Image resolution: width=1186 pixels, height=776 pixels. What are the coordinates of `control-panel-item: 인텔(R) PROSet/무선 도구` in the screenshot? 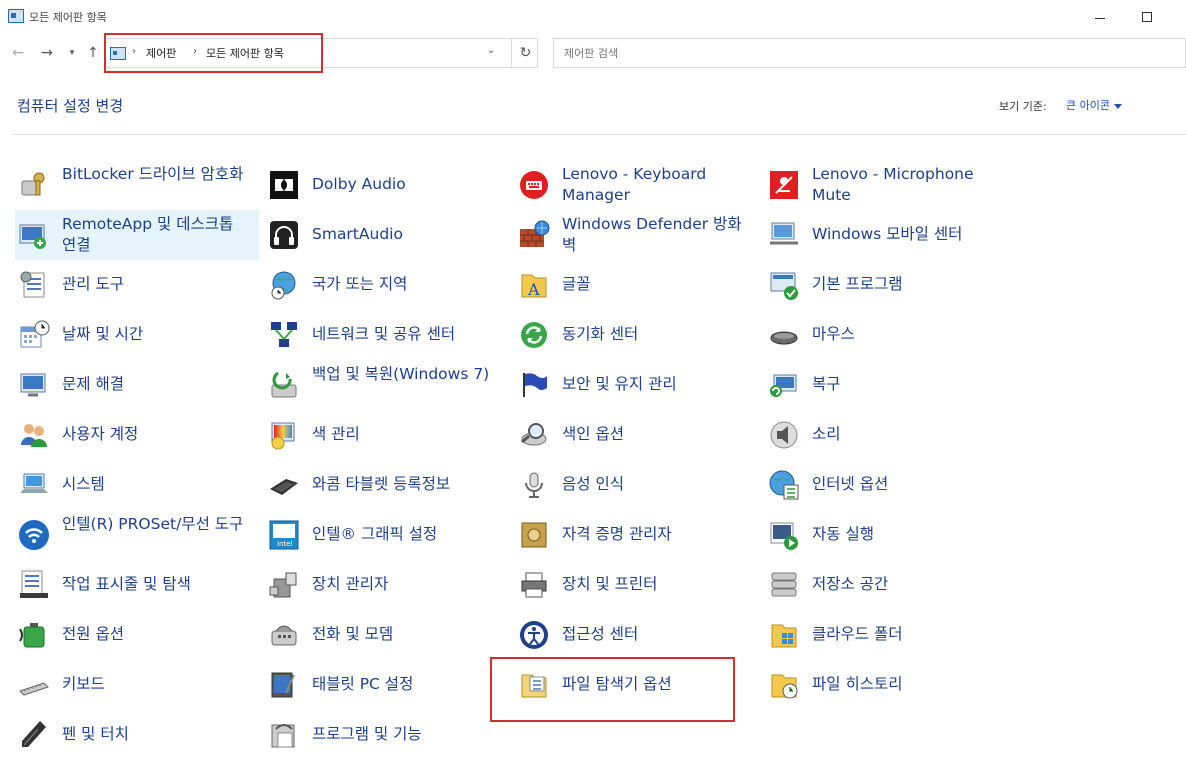 It's located at (137, 535).